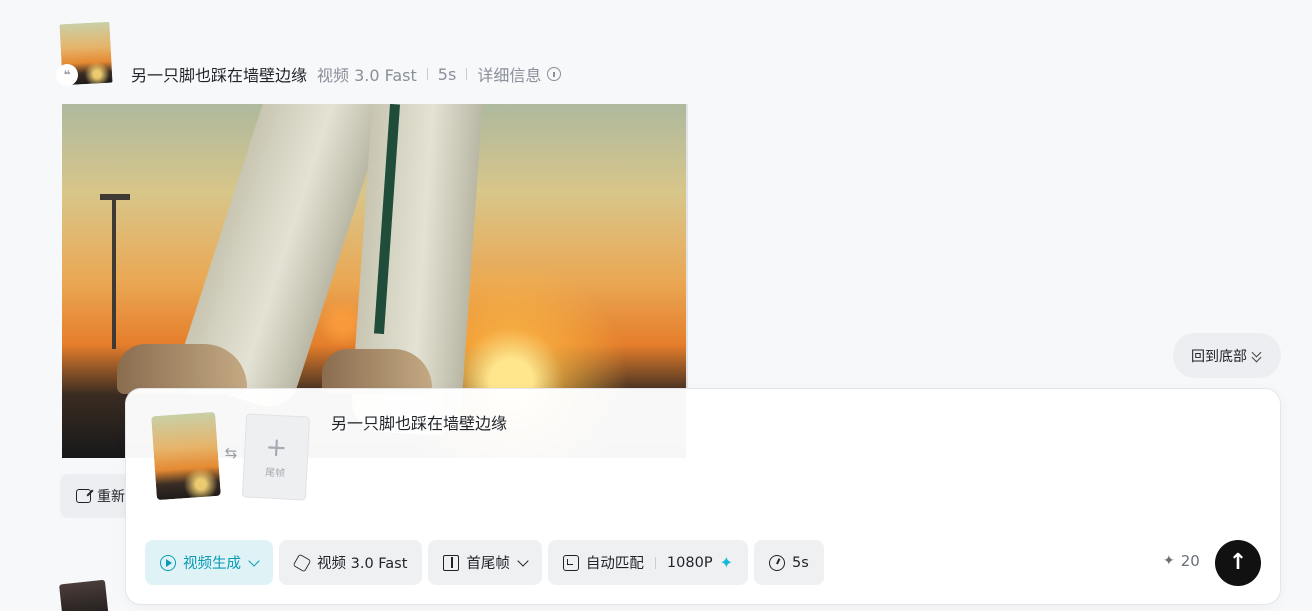  Describe the element at coordinates (800, 562) in the screenshot. I see `duration-label: 5s` at that location.